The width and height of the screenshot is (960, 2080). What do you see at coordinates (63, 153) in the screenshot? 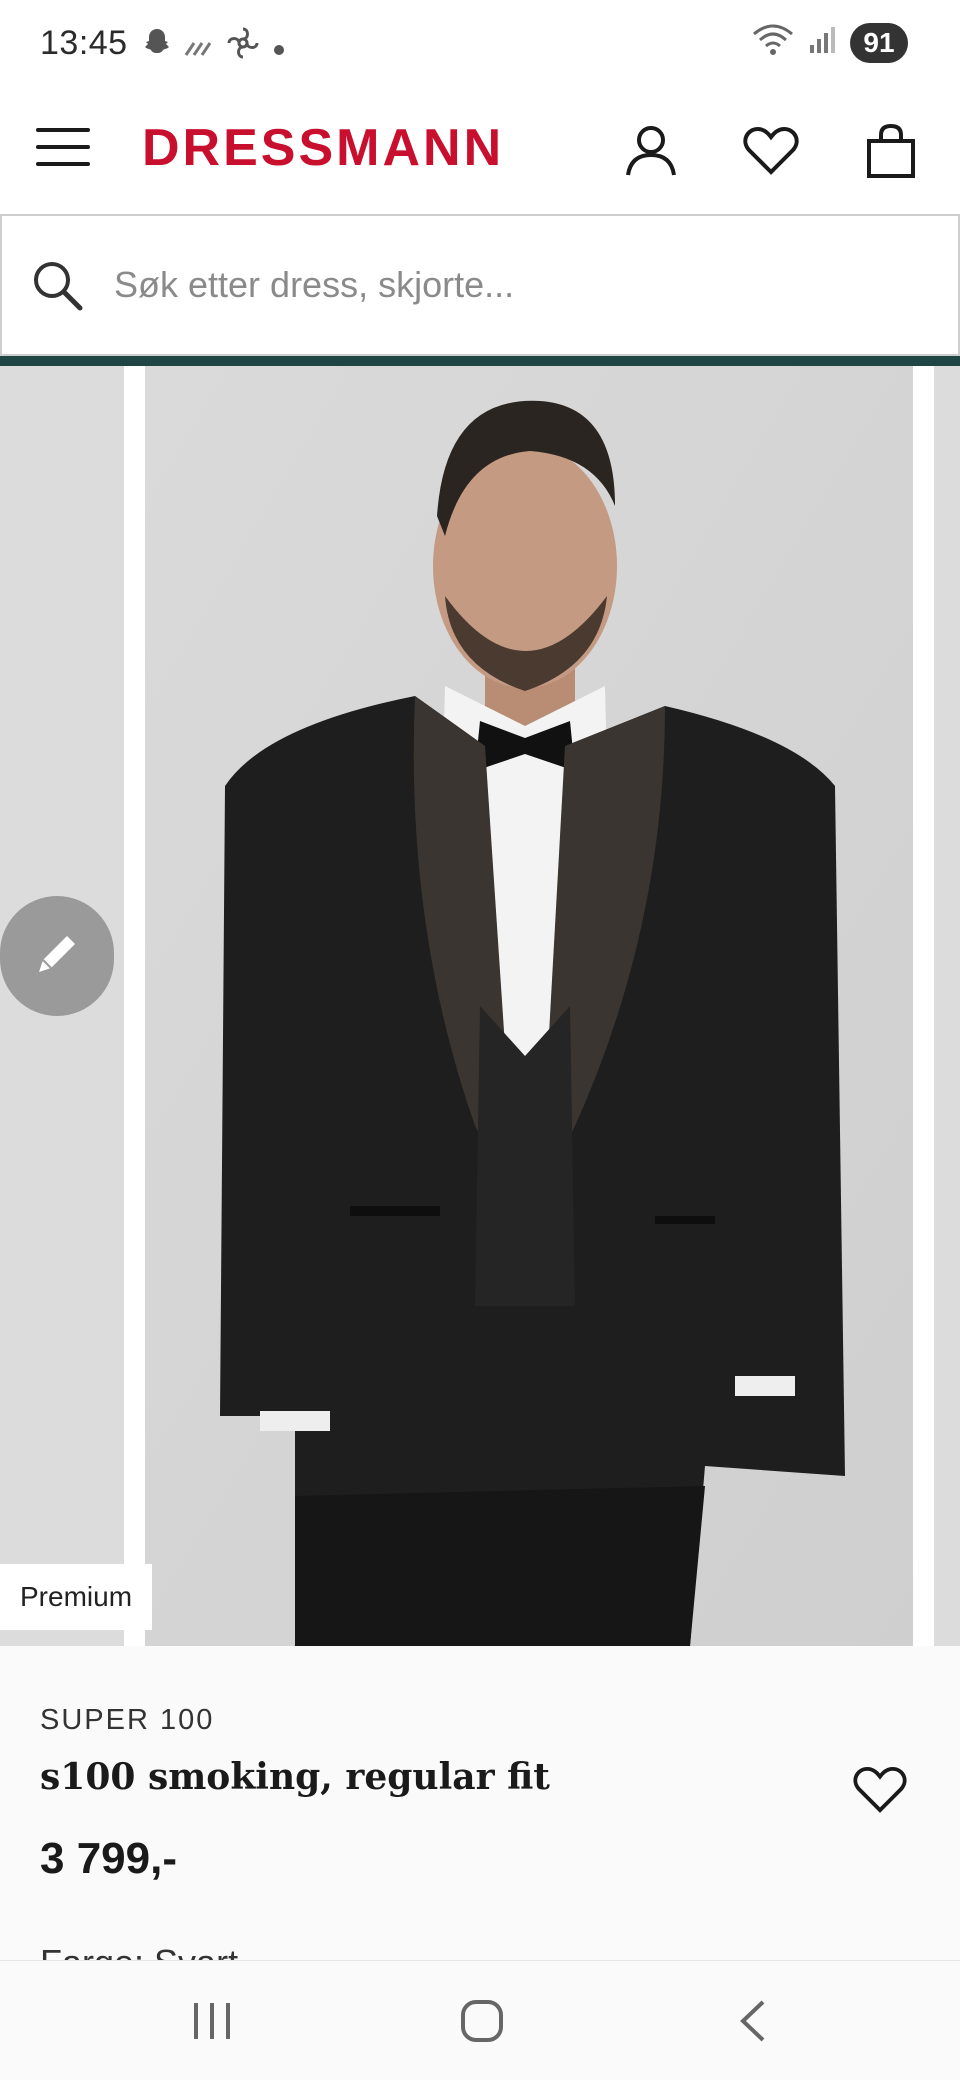
I see `menu-icon` at bounding box center [63, 153].